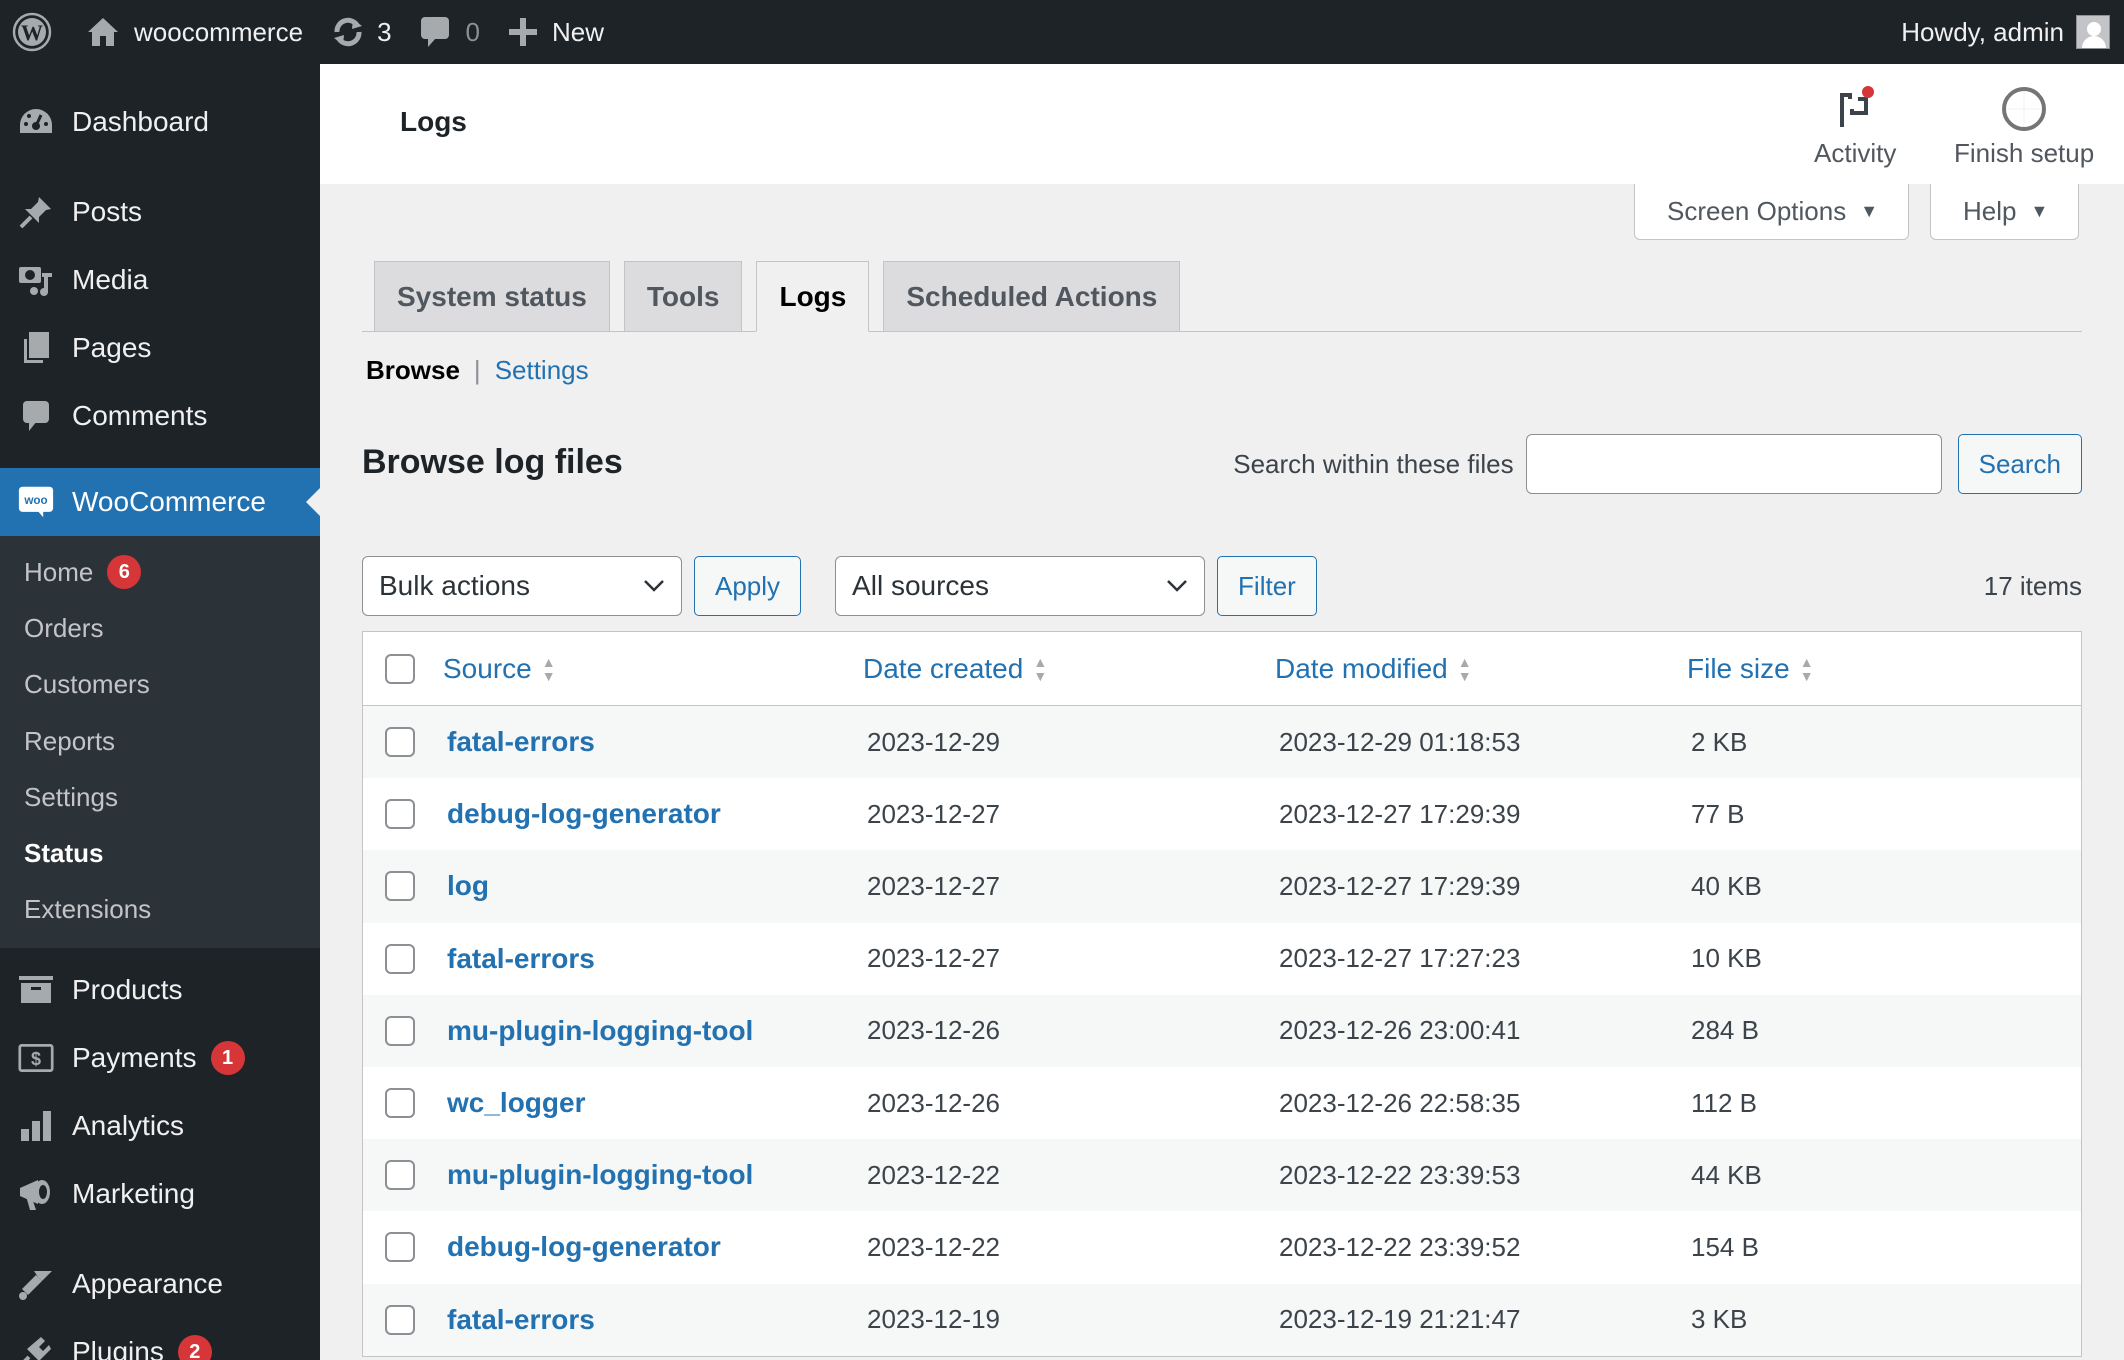 The image size is (2124, 1360). Describe the element at coordinates (413, 370) in the screenshot. I see `subnav-browse: Browse` at that location.